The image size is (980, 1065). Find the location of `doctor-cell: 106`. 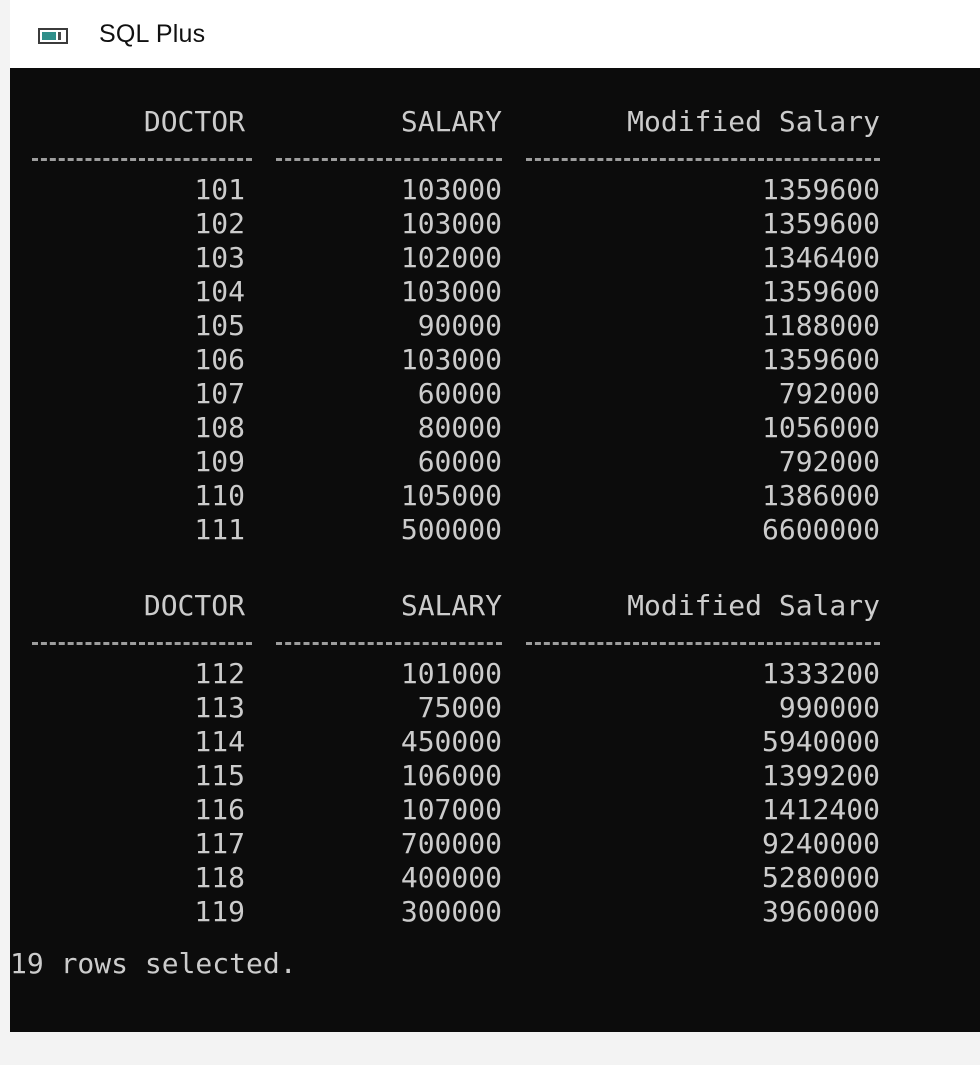

doctor-cell: 106 is located at coordinates (219, 359).